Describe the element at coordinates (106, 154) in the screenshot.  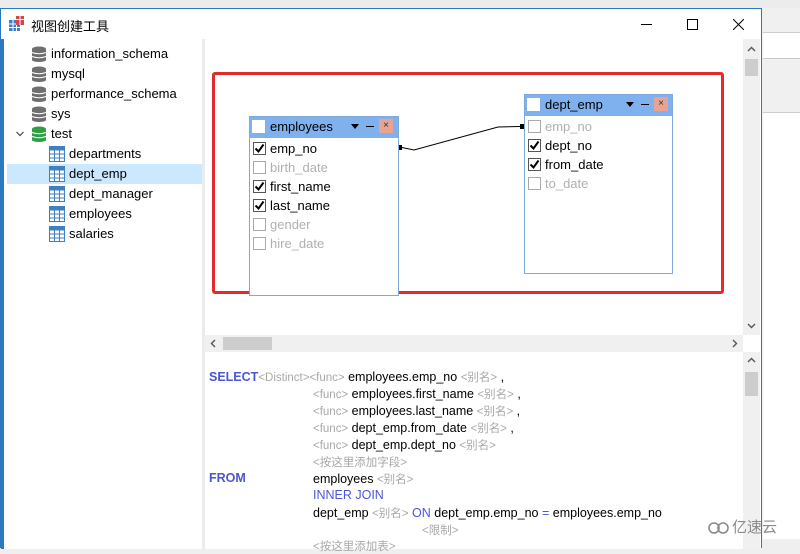
I see `tree-table-departments: departments` at that location.